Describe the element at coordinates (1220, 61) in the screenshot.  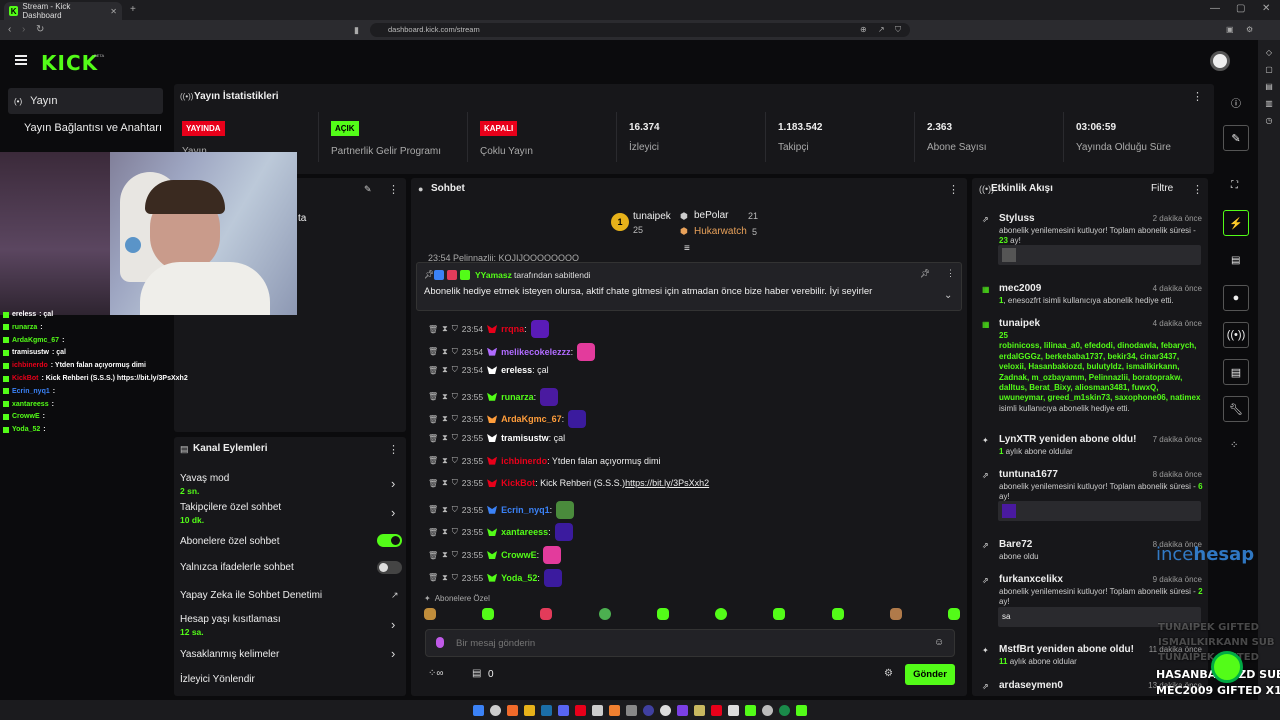
I see `user-avatar` at that location.